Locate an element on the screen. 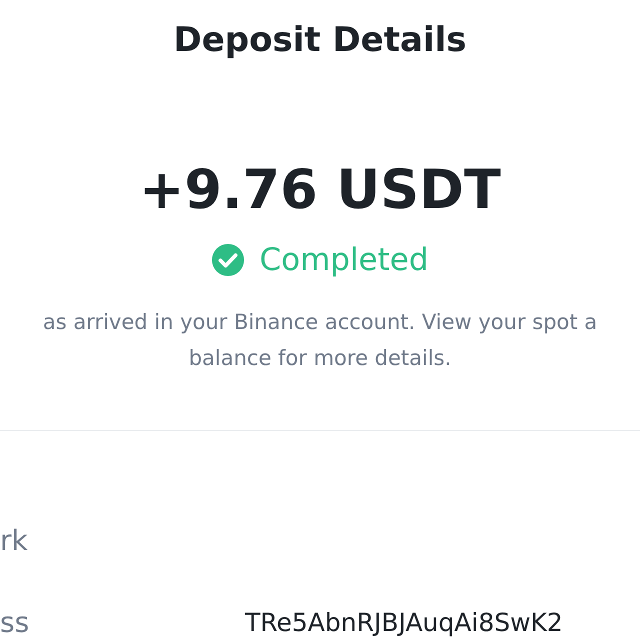 This screenshot has width=640, height=640. detail-value: TRe5AbnRJBJAuqAi8SwK2 is located at coordinates (404, 622).